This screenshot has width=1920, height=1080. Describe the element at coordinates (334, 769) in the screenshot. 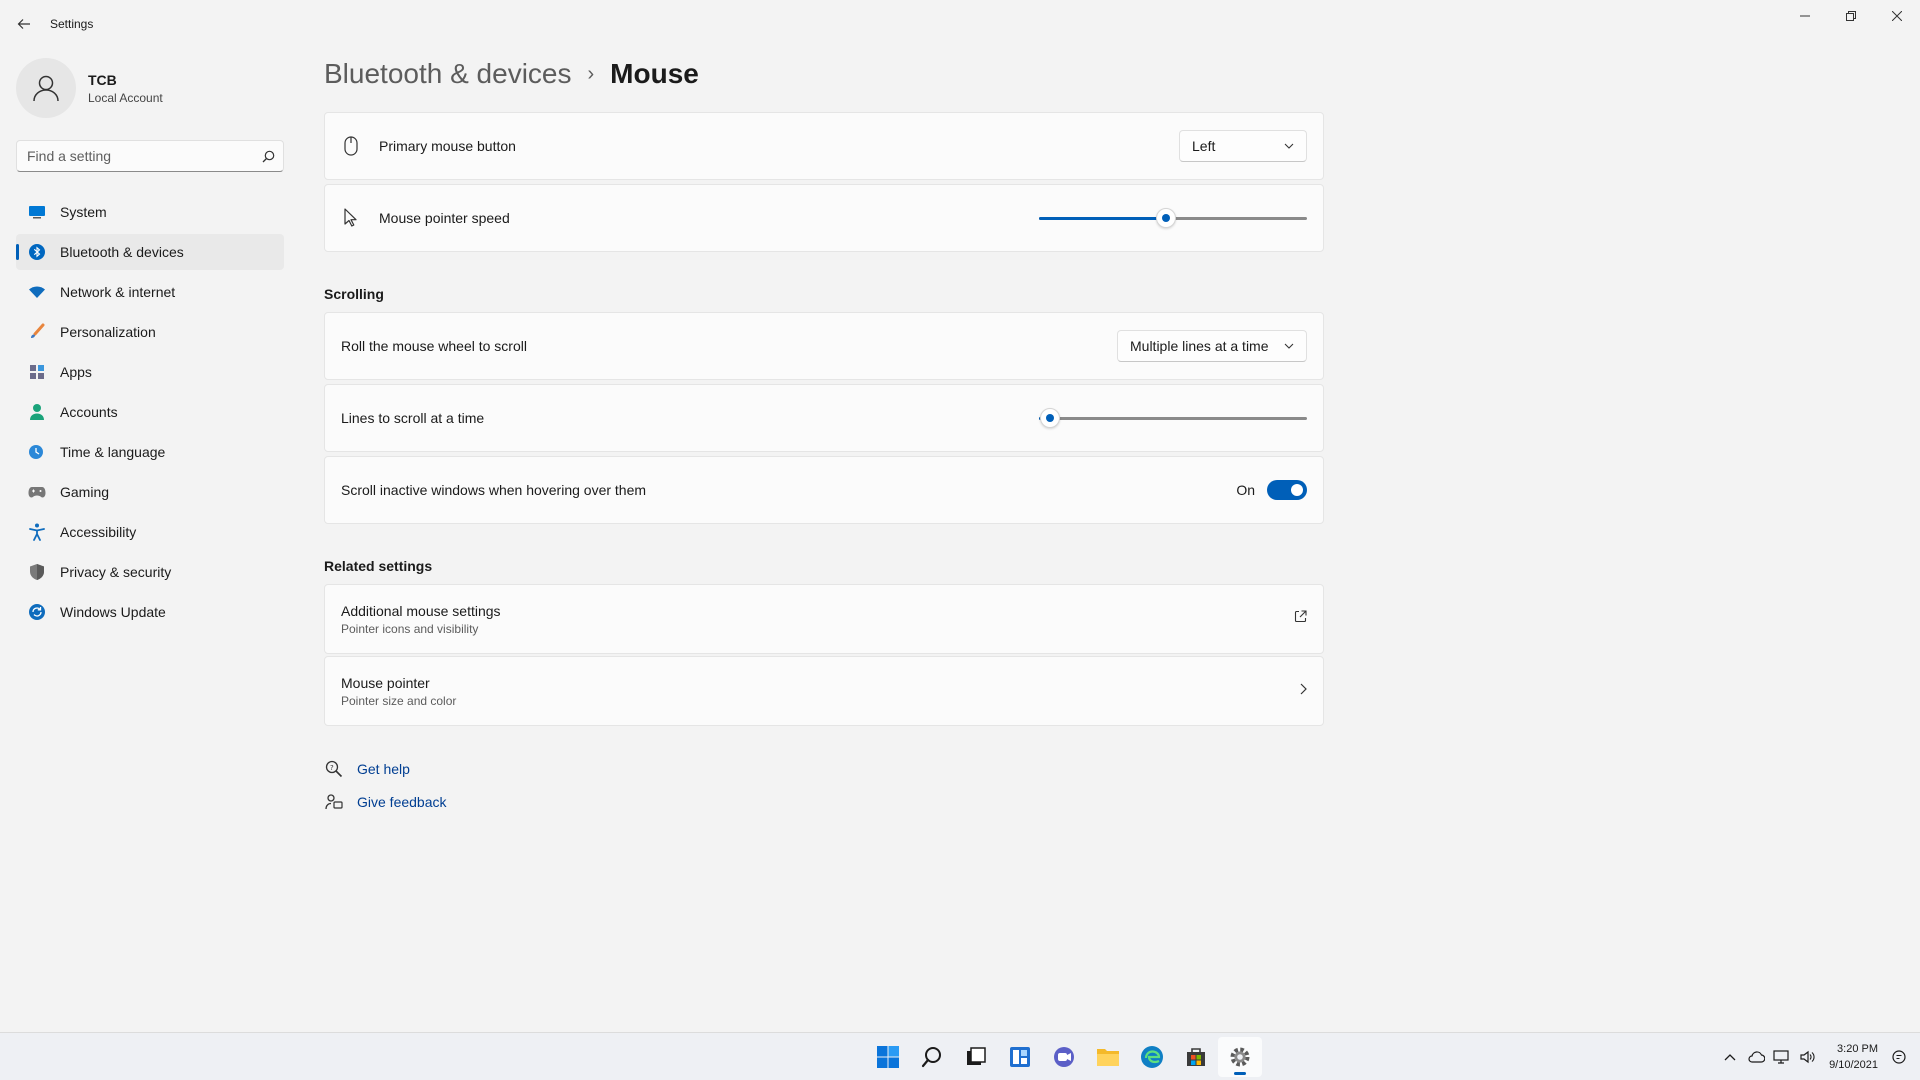

I see `help-chat-icon: ?` at that location.